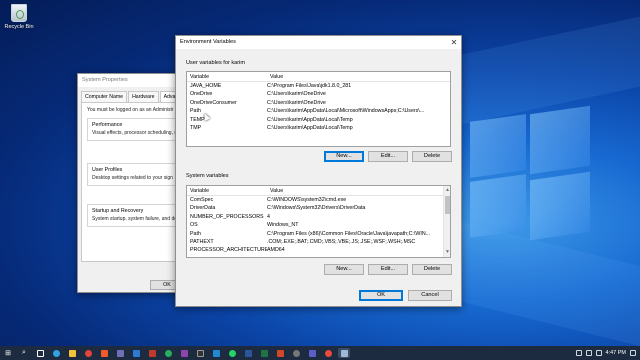 This screenshot has height=360, width=640. I want to click on scrollbar-thumb, so click(447, 205).